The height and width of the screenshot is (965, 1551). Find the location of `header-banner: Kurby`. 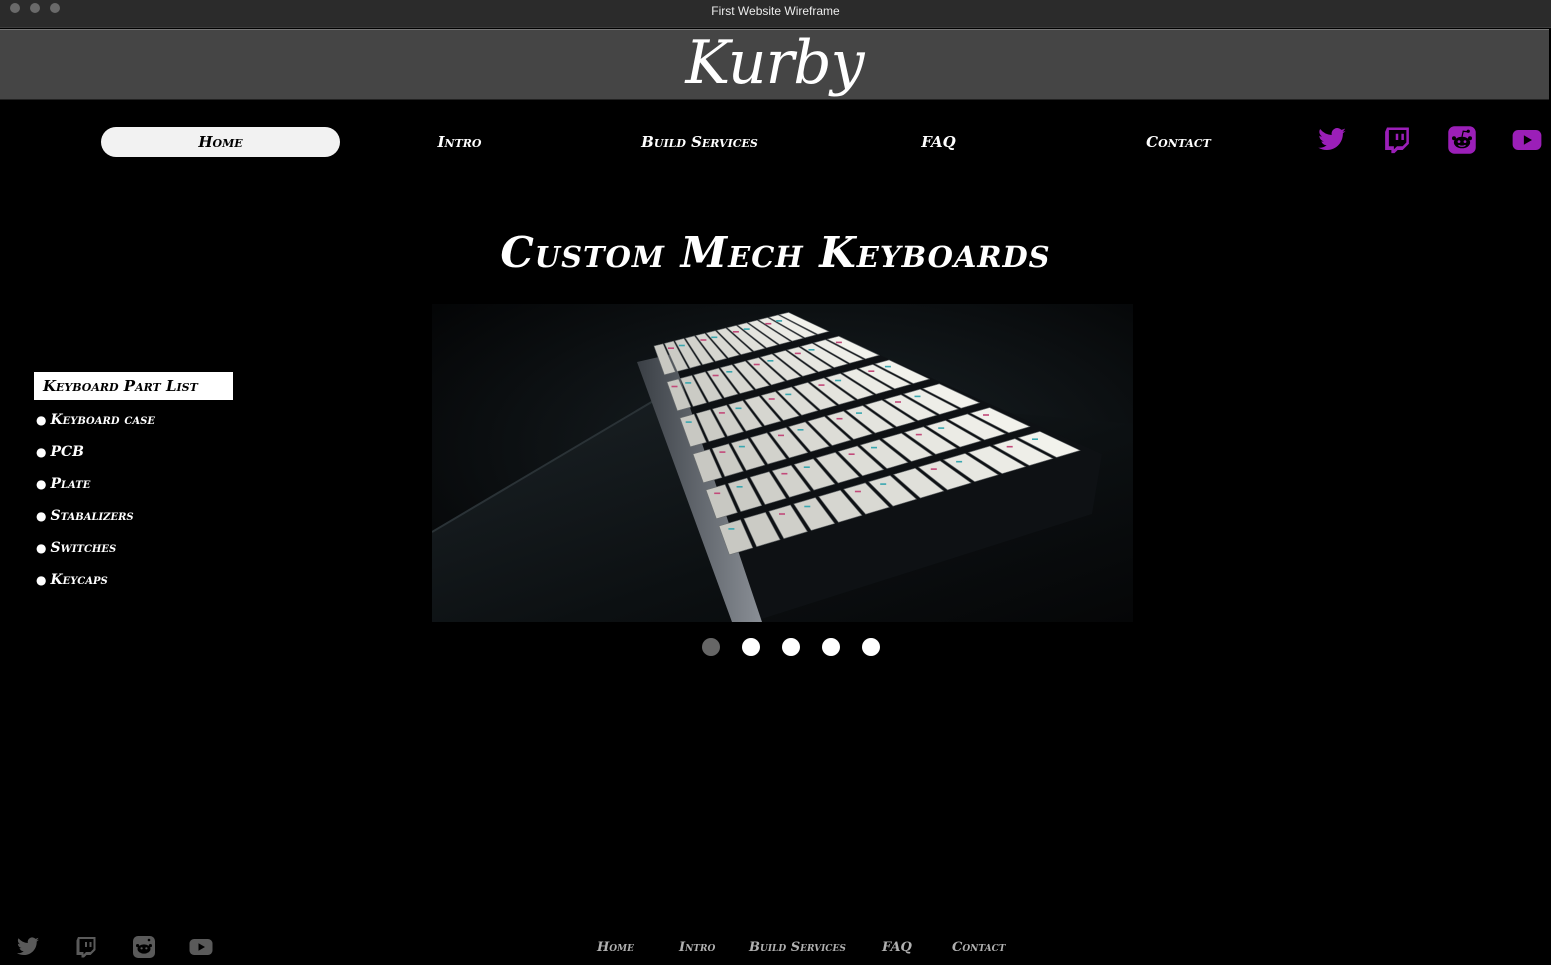

header-banner: Kurby is located at coordinates (774, 64).